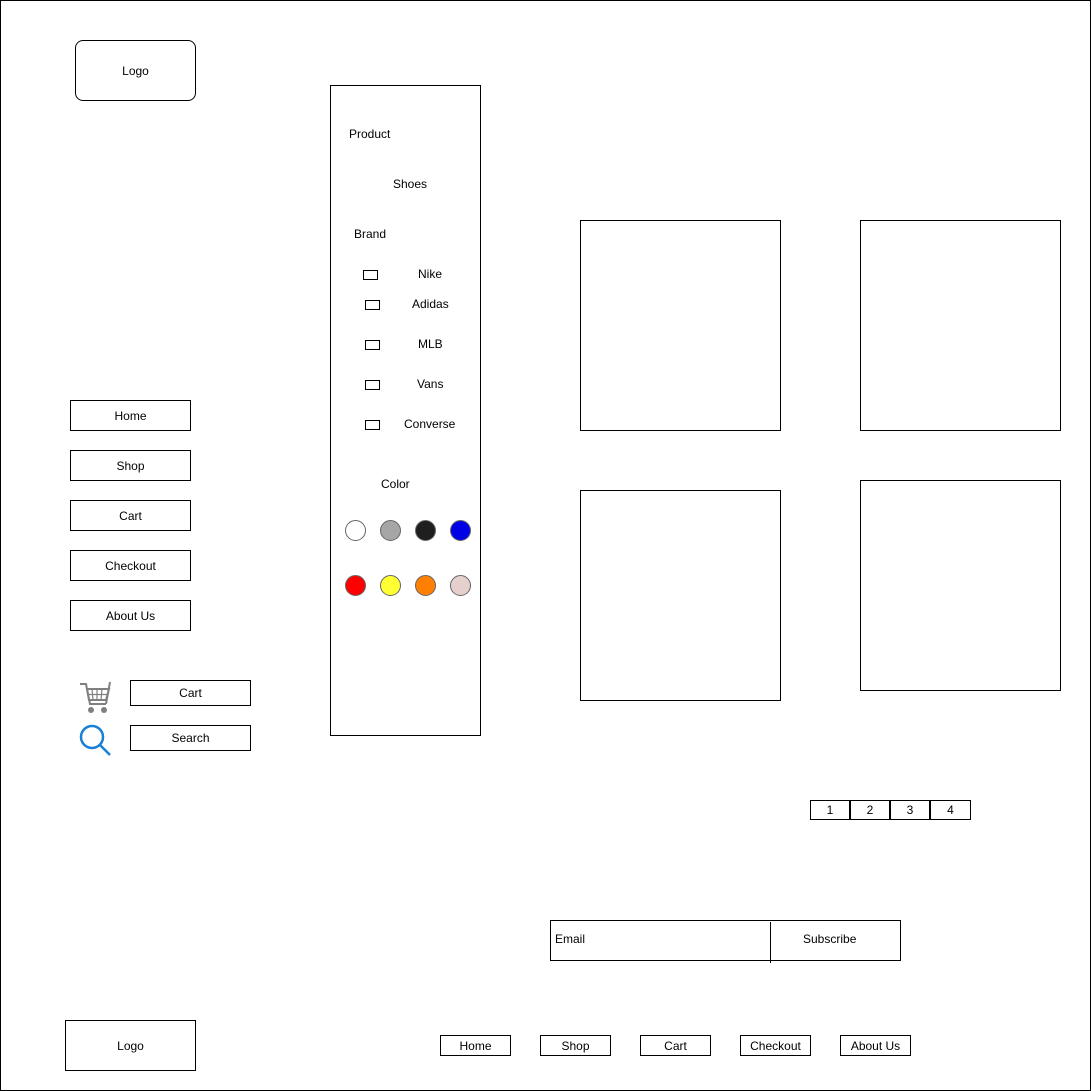  I want to click on brand-adidas-checkbox, so click(372, 305).